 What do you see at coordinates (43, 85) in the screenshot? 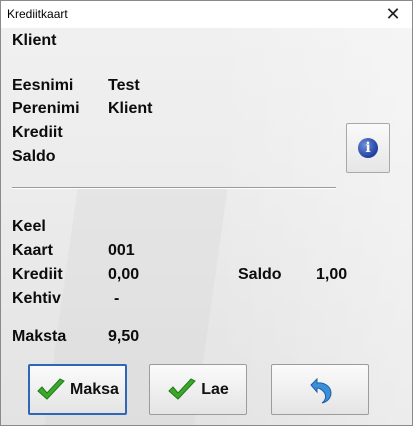
I see `first-name-label: Eesnimi` at bounding box center [43, 85].